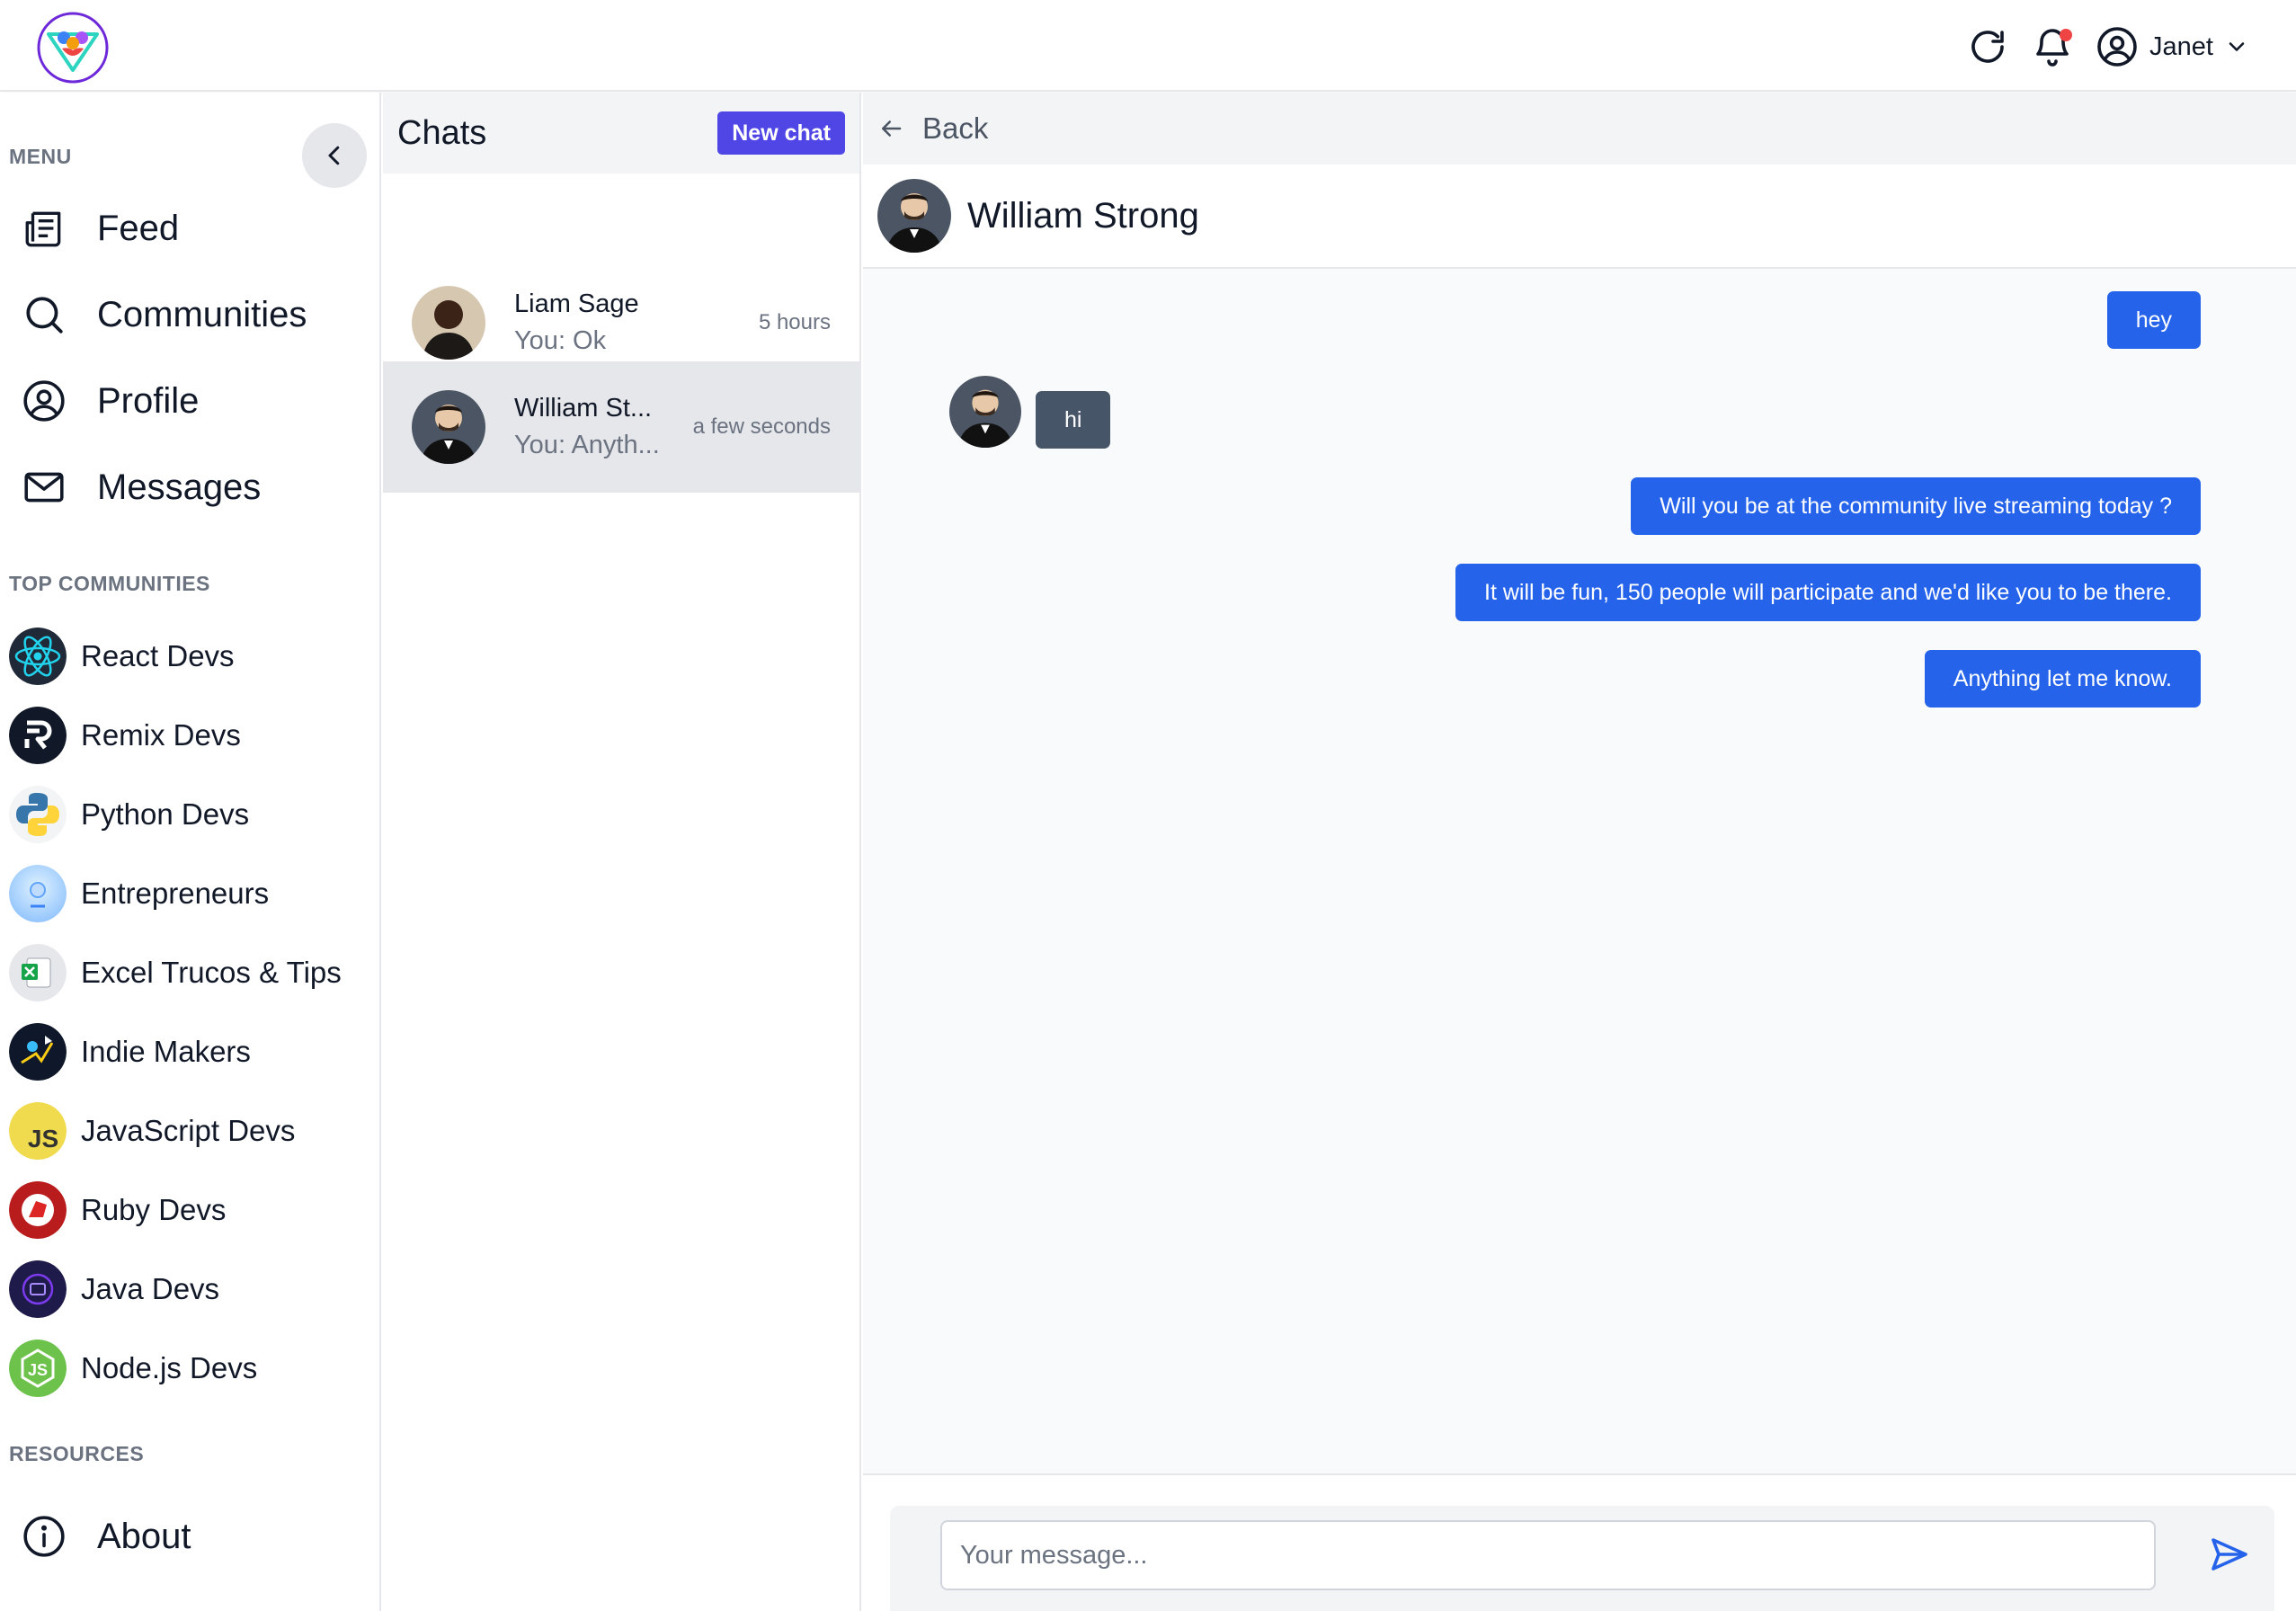 The height and width of the screenshot is (1611, 2296). What do you see at coordinates (1073, 420) in the screenshot?
I see `message-incoming: hi` at bounding box center [1073, 420].